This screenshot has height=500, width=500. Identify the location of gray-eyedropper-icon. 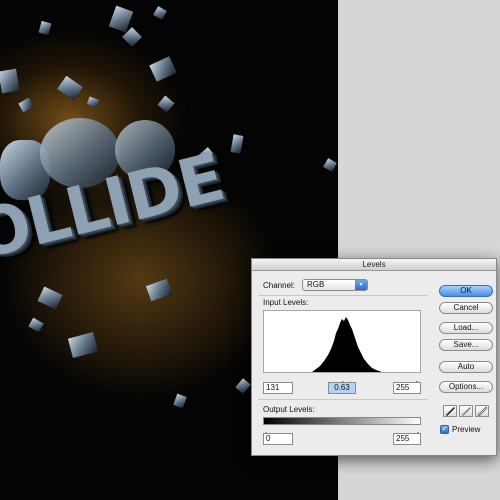
(466, 411).